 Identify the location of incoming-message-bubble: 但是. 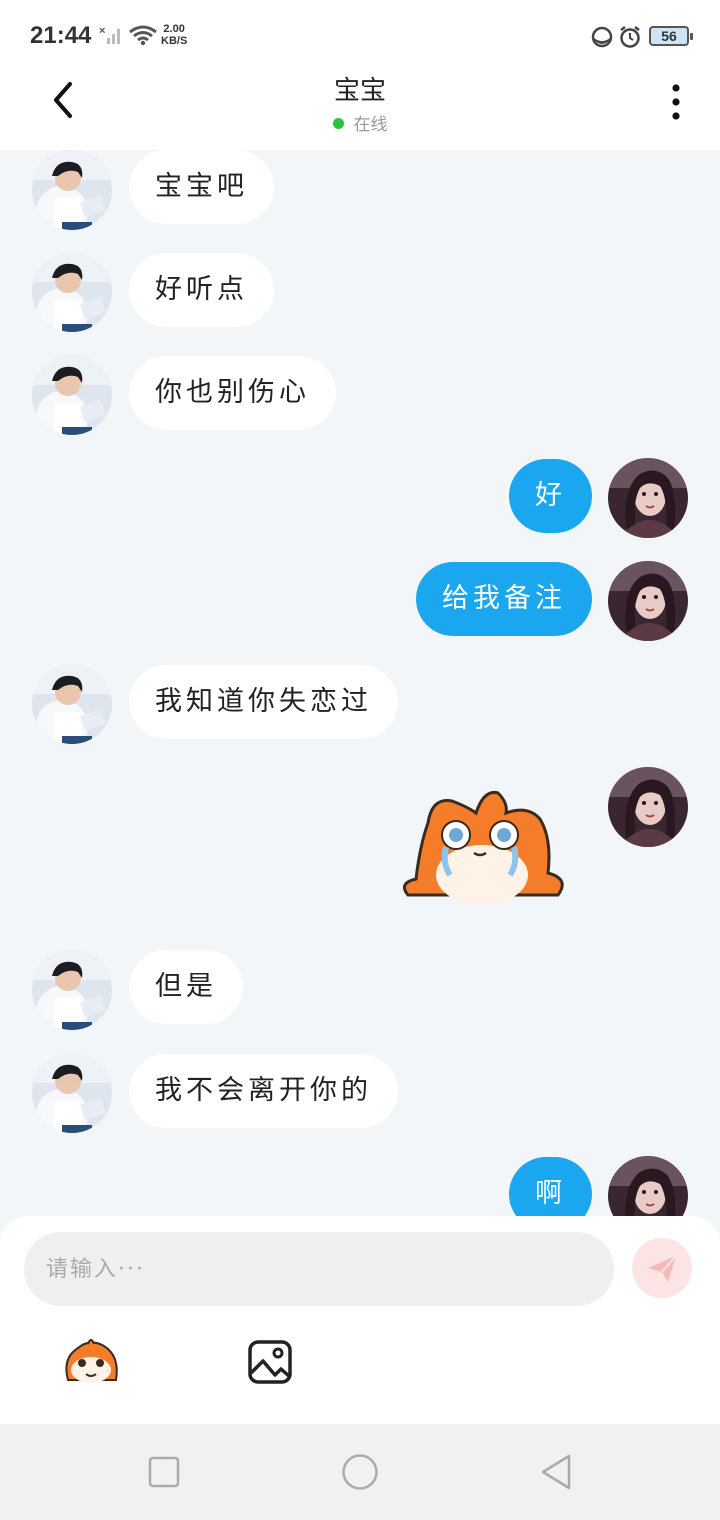
(186, 987).